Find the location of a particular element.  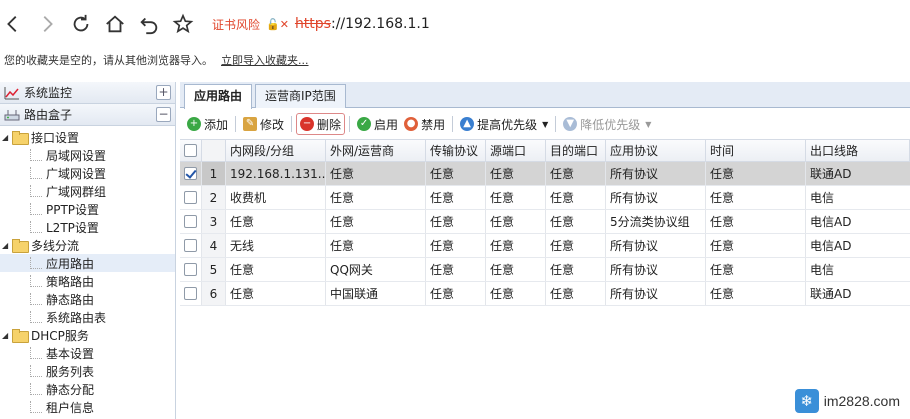

watermark-text: im2828.com is located at coordinates (861, 401).